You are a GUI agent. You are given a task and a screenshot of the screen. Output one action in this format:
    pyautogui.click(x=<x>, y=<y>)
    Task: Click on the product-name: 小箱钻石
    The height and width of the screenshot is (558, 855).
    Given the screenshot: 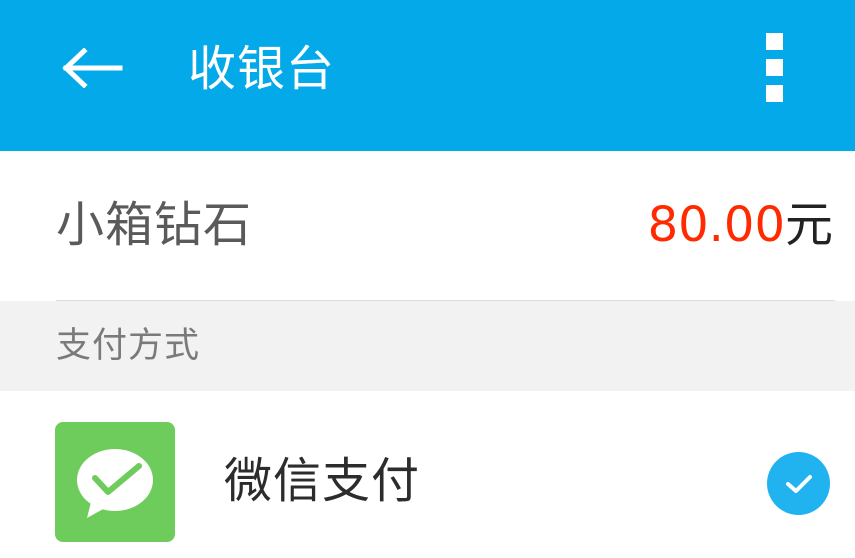 What is the action you would take?
    pyautogui.click(x=154, y=225)
    